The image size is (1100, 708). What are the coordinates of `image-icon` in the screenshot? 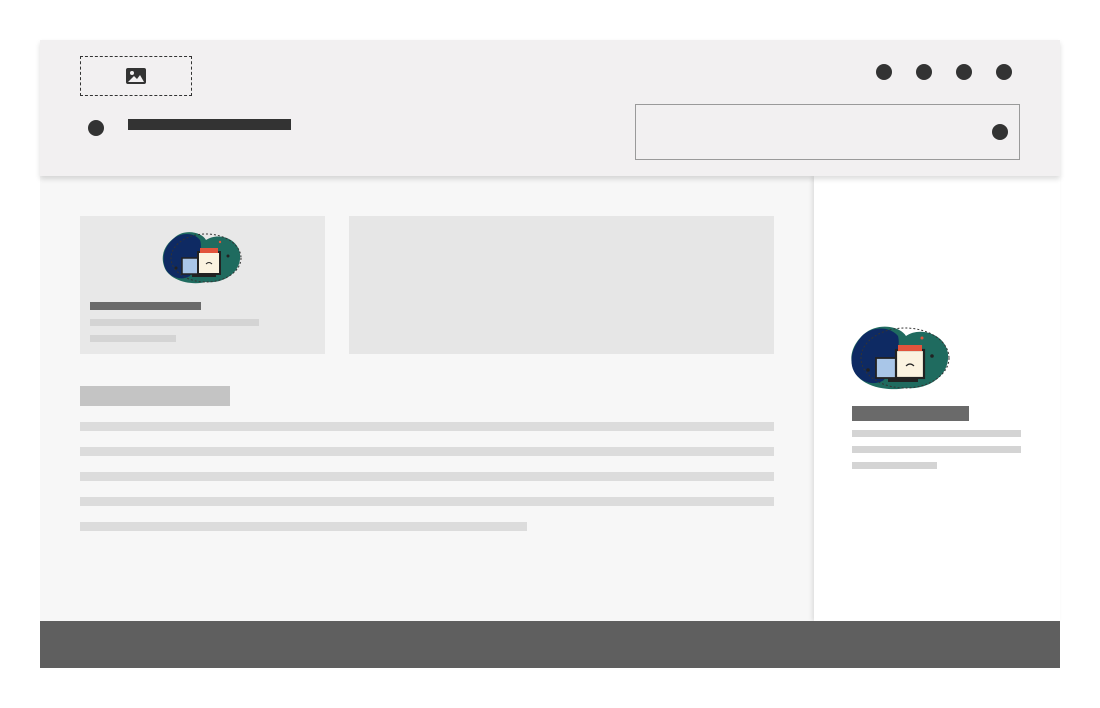 It's located at (136, 76).